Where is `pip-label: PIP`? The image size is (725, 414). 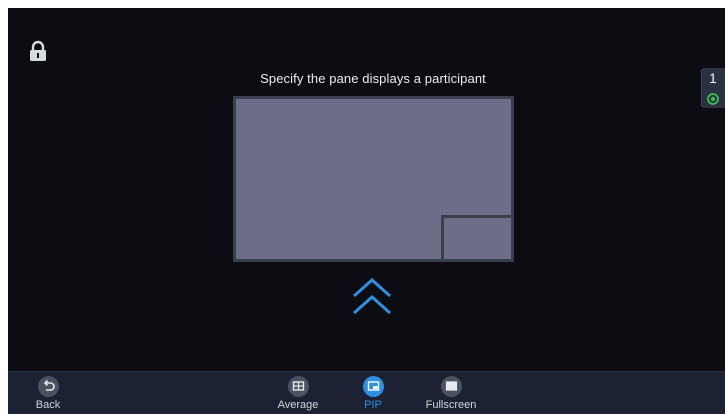
pip-label: PIP is located at coordinates (373, 405).